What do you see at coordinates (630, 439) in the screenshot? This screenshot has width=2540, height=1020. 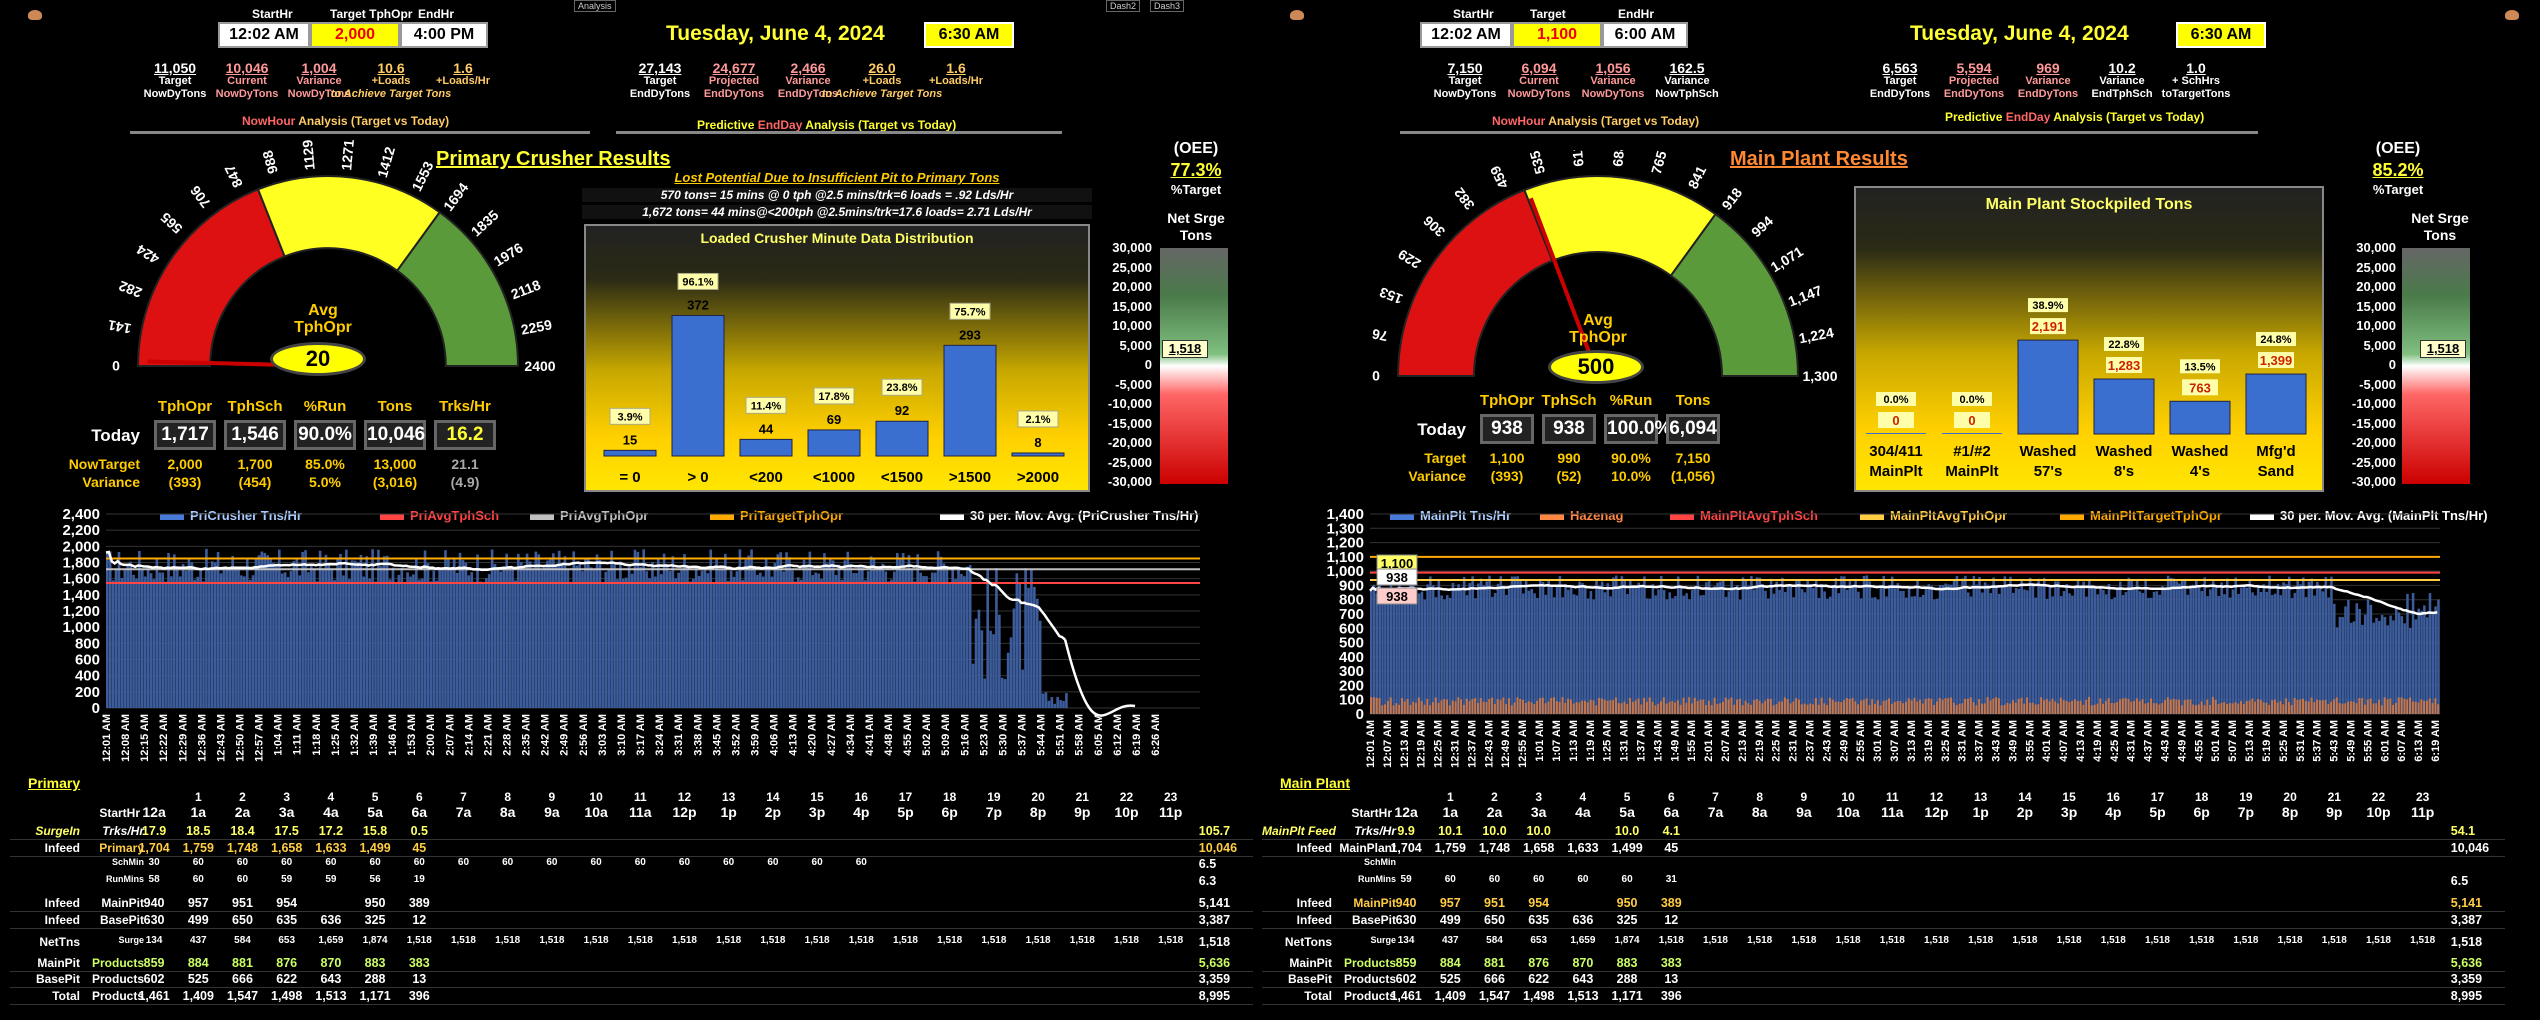 I see `distribution-value: 15` at bounding box center [630, 439].